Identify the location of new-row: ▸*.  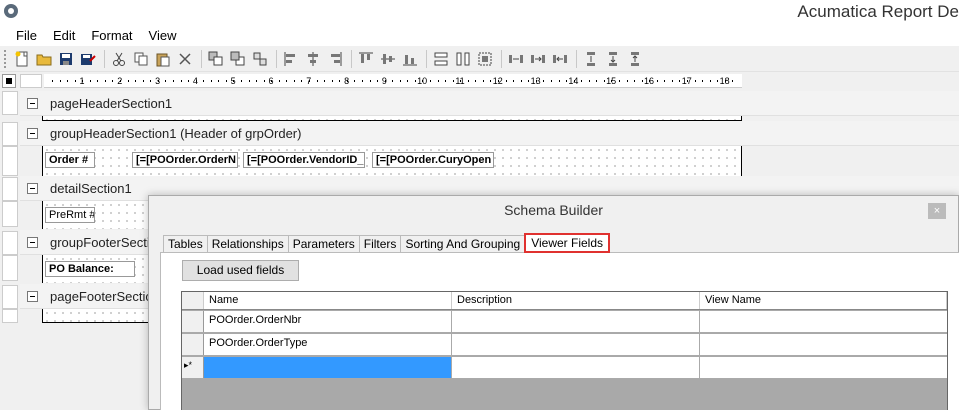
(564, 368).